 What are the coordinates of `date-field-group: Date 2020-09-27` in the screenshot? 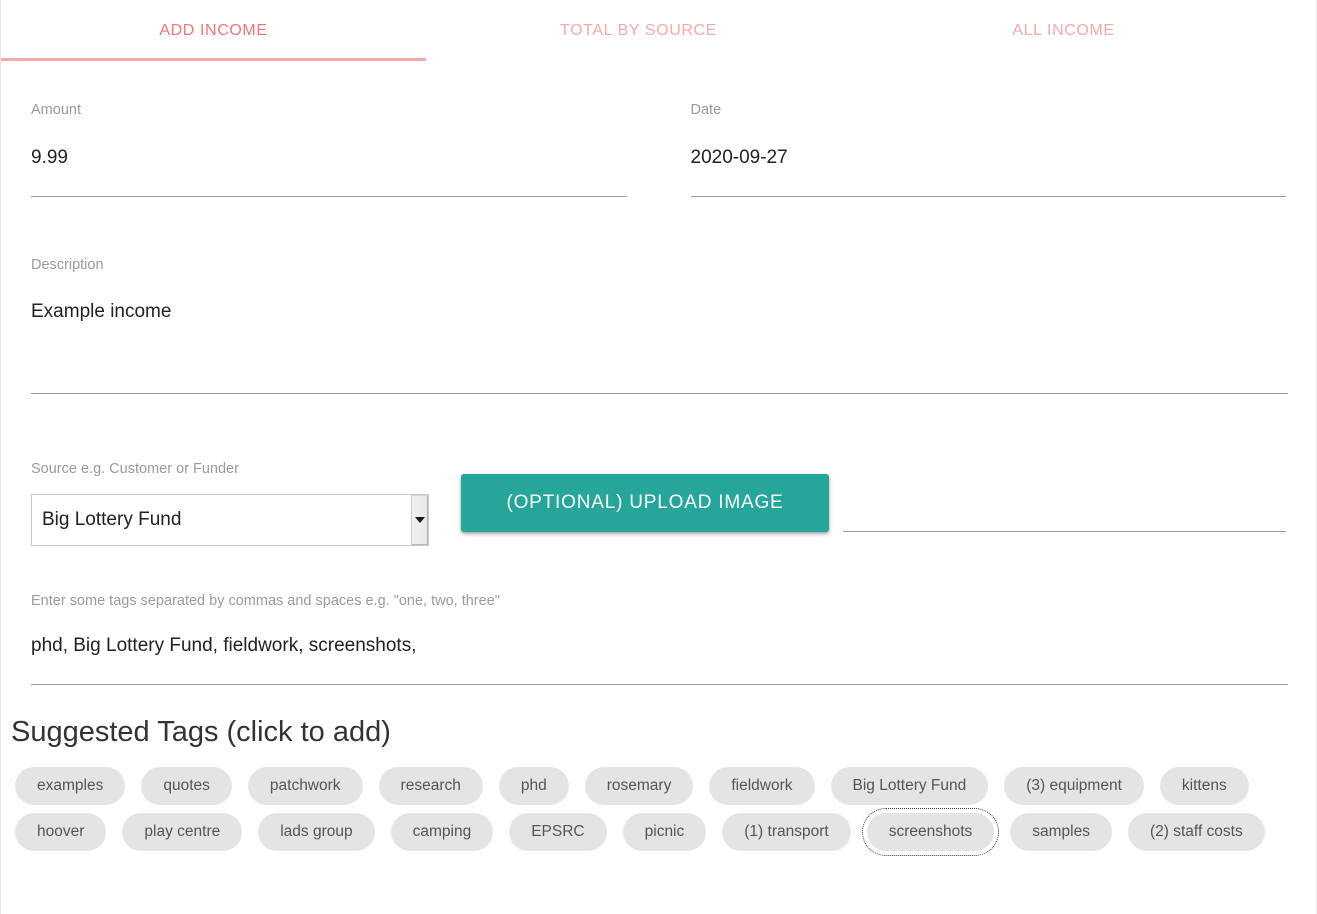 It's located at (988, 149).